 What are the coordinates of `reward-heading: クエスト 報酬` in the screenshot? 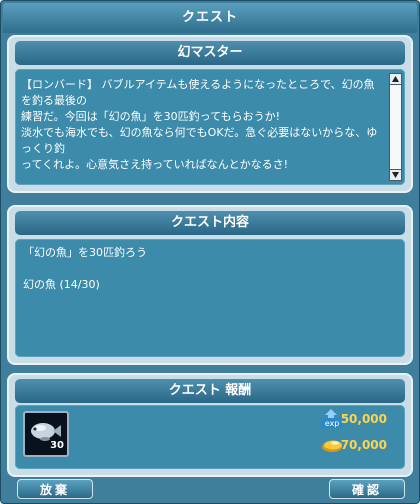 It's located at (210, 391).